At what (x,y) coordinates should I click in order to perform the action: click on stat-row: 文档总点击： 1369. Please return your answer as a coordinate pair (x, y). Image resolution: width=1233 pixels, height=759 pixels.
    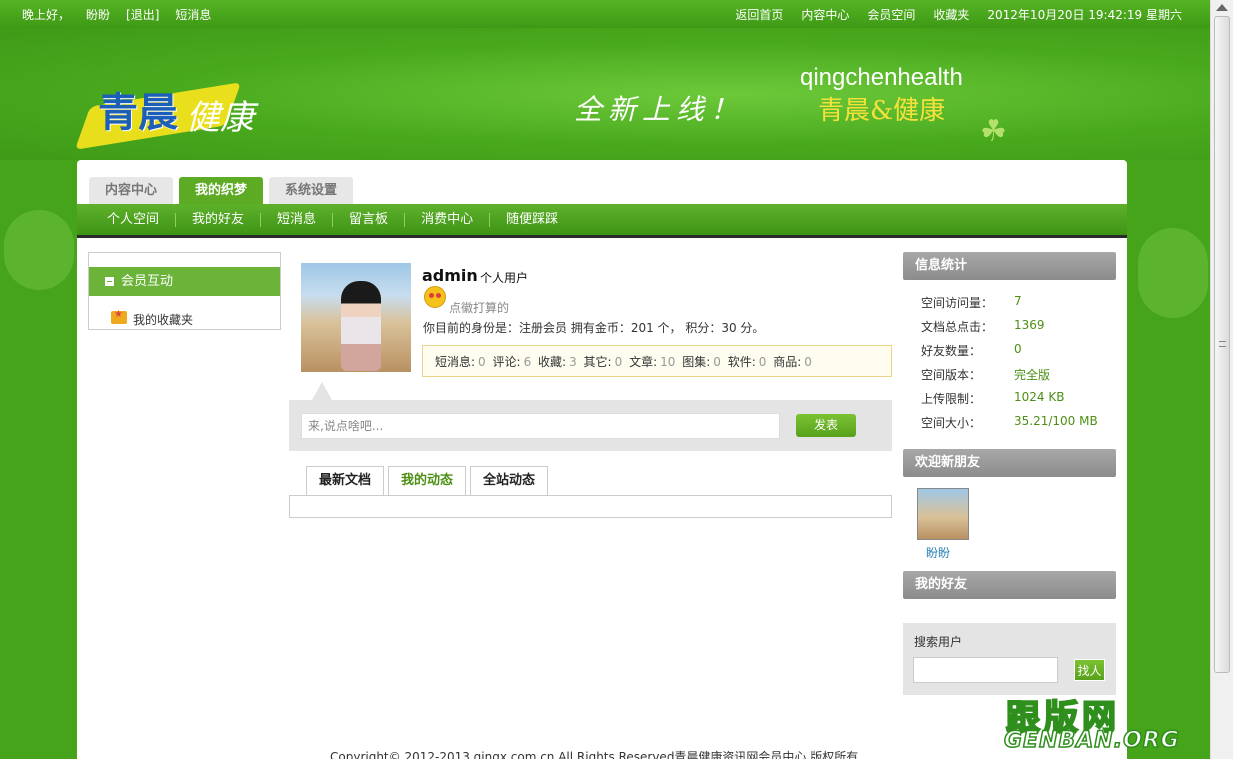
    Looking at the image, I should click on (1009, 330).